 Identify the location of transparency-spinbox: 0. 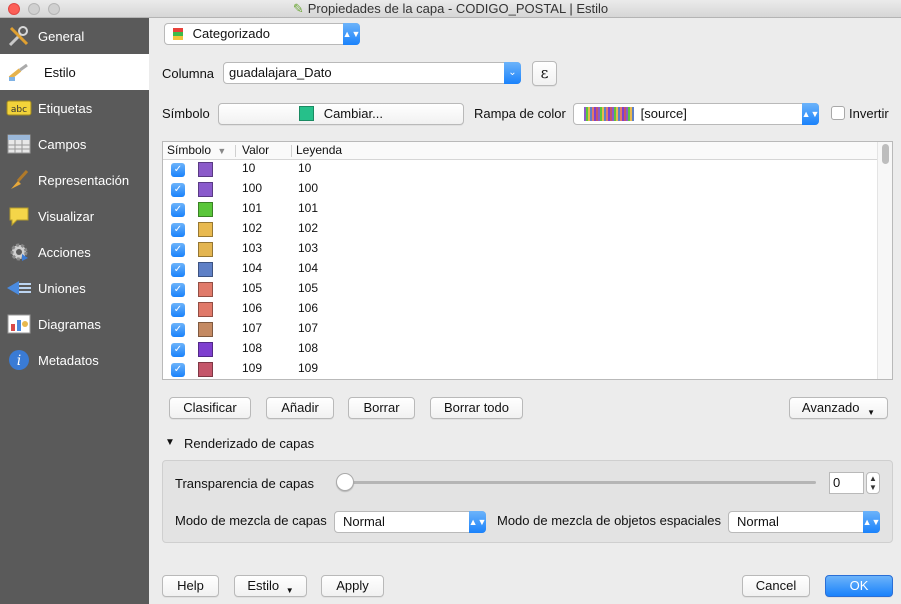
(846, 483).